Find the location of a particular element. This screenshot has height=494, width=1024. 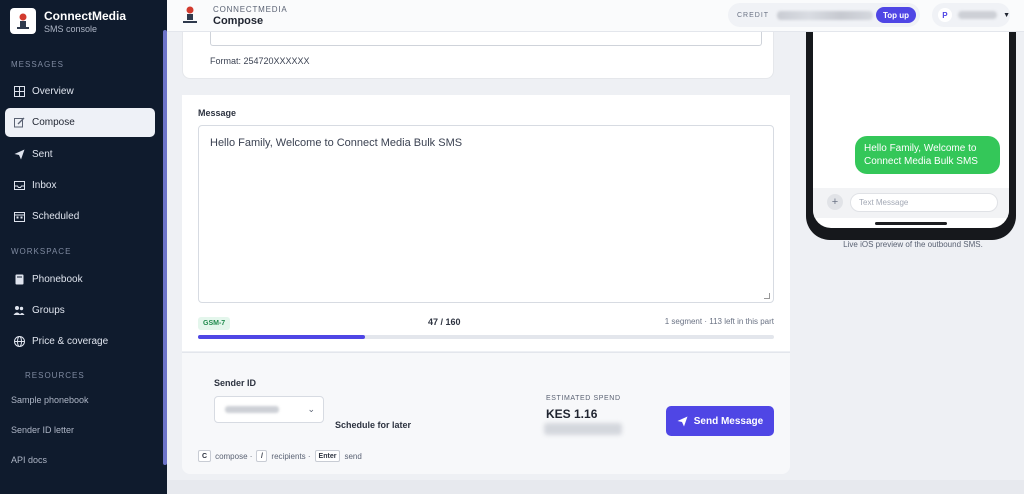

sender-id-select: ⌄ is located at coordinates (269, 409).